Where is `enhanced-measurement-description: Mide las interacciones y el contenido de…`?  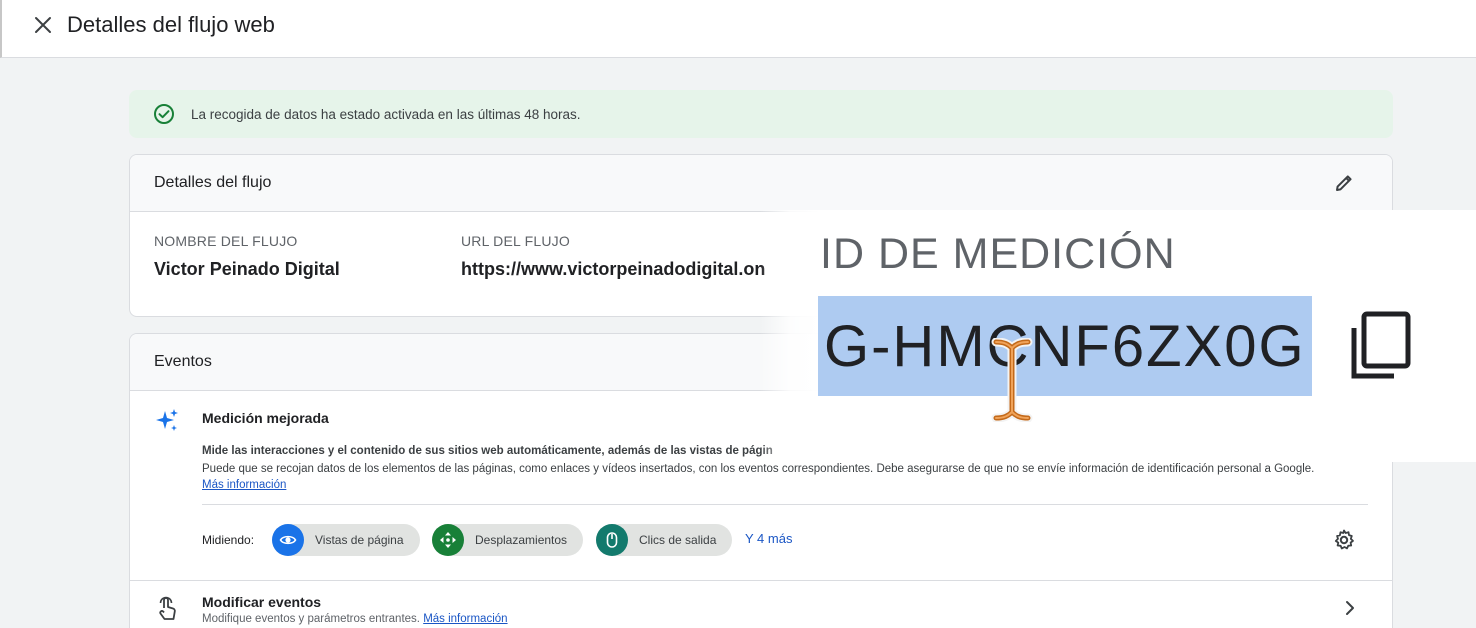 enhanced-measurement-description: Mide las interacciones y el contenido de… is located at coordinates (487, 451).